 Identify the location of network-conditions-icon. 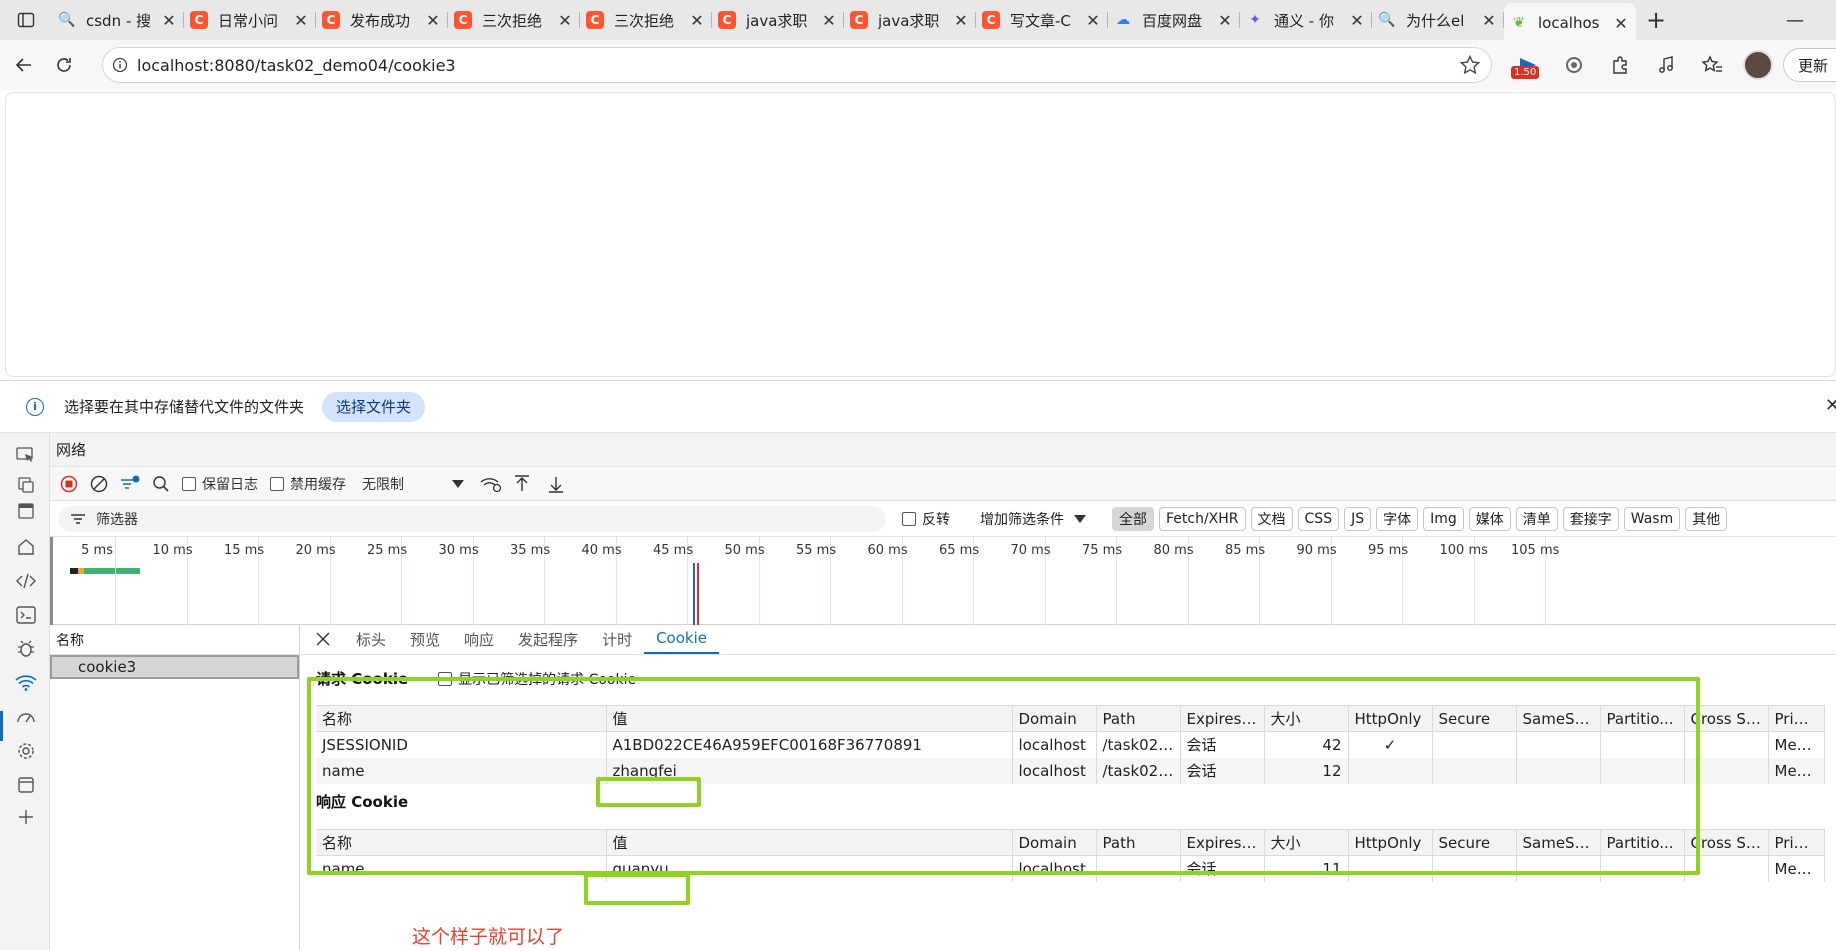
(491, 484).